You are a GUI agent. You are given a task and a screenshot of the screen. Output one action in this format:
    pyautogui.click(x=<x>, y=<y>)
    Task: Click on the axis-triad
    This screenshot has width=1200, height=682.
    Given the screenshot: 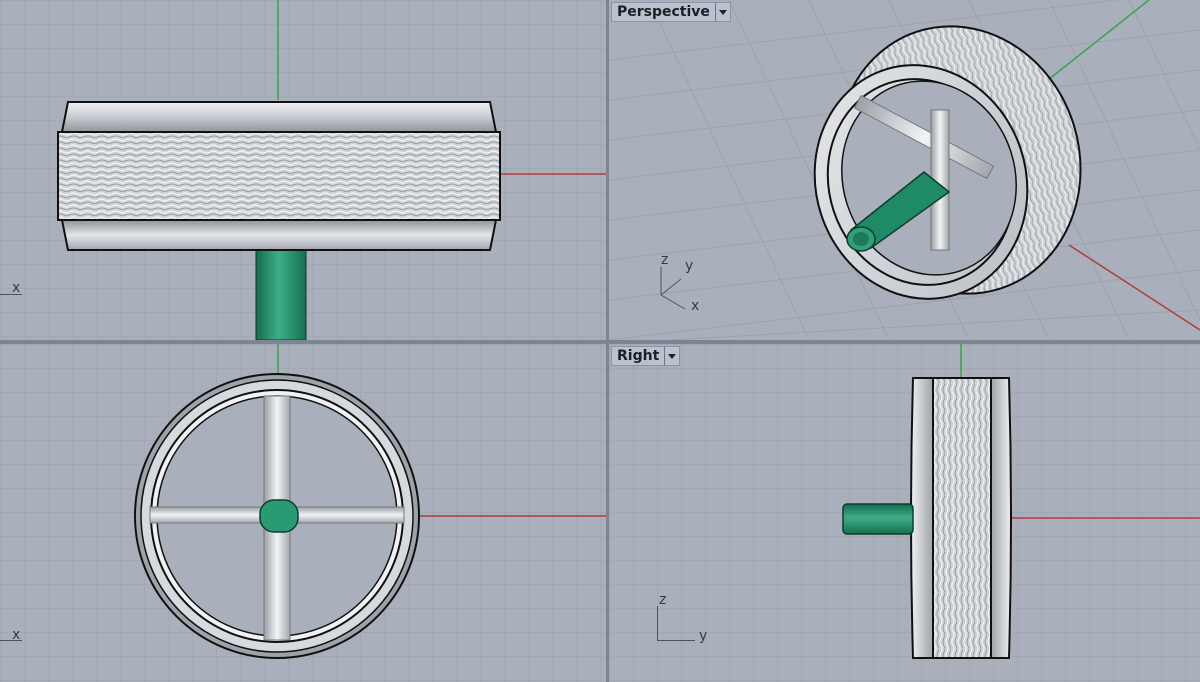 What is the action you would take?
    pyautogui.click(x=673, y=288)
    